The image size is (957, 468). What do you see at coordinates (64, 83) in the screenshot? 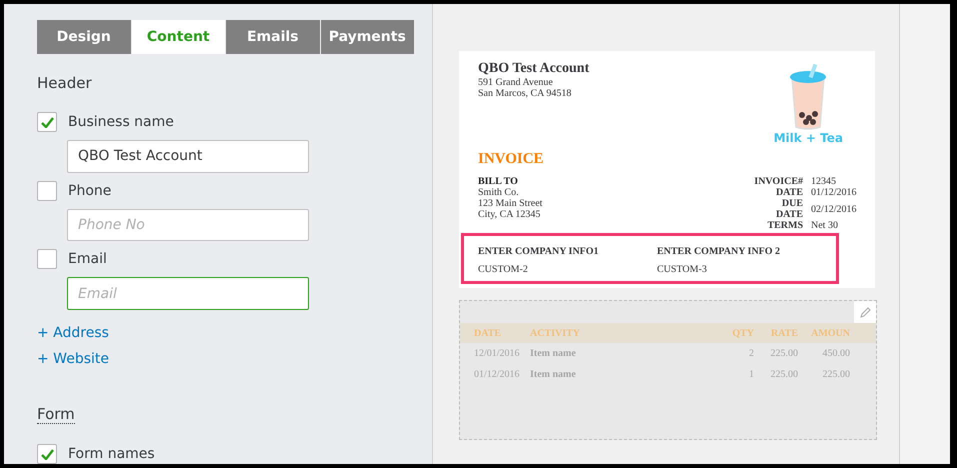
I see `section-title: Header` at bounding box center [64, 83].